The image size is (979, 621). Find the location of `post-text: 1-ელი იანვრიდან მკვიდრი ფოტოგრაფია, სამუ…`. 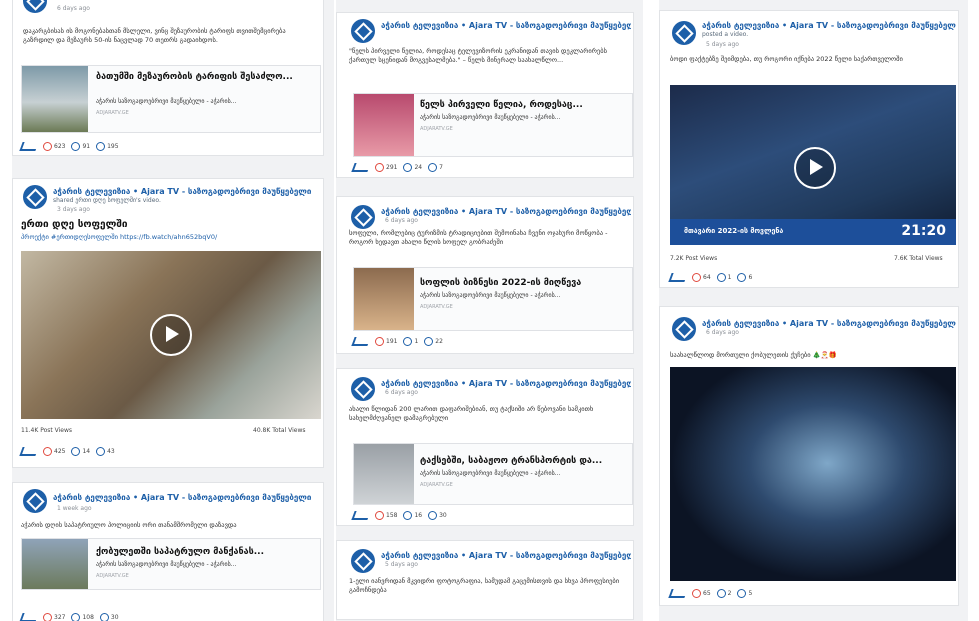

post-text: 1-ელი იანვრიდან მკვიდრი ფოტოგრაფია, სამუ… is located at coordinates (484, 585).